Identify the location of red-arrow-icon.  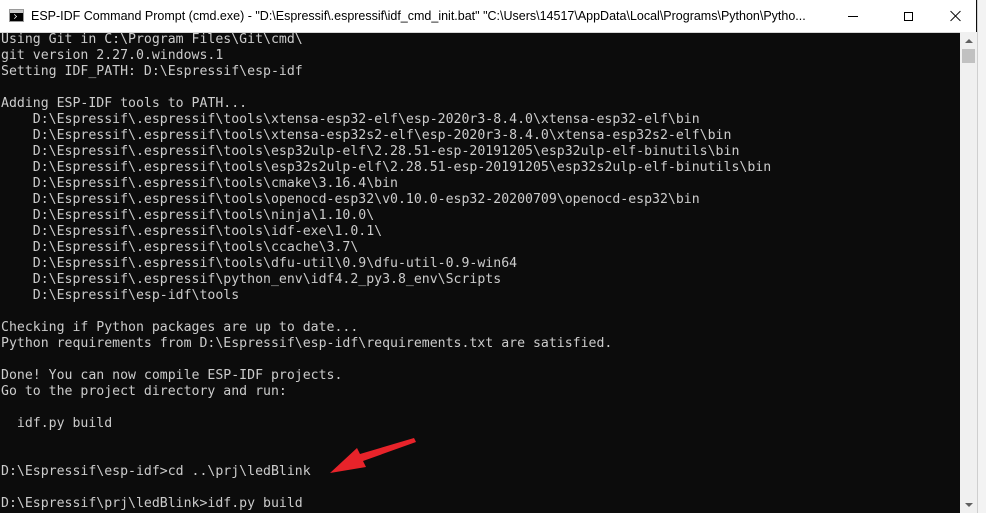
(373, 455).